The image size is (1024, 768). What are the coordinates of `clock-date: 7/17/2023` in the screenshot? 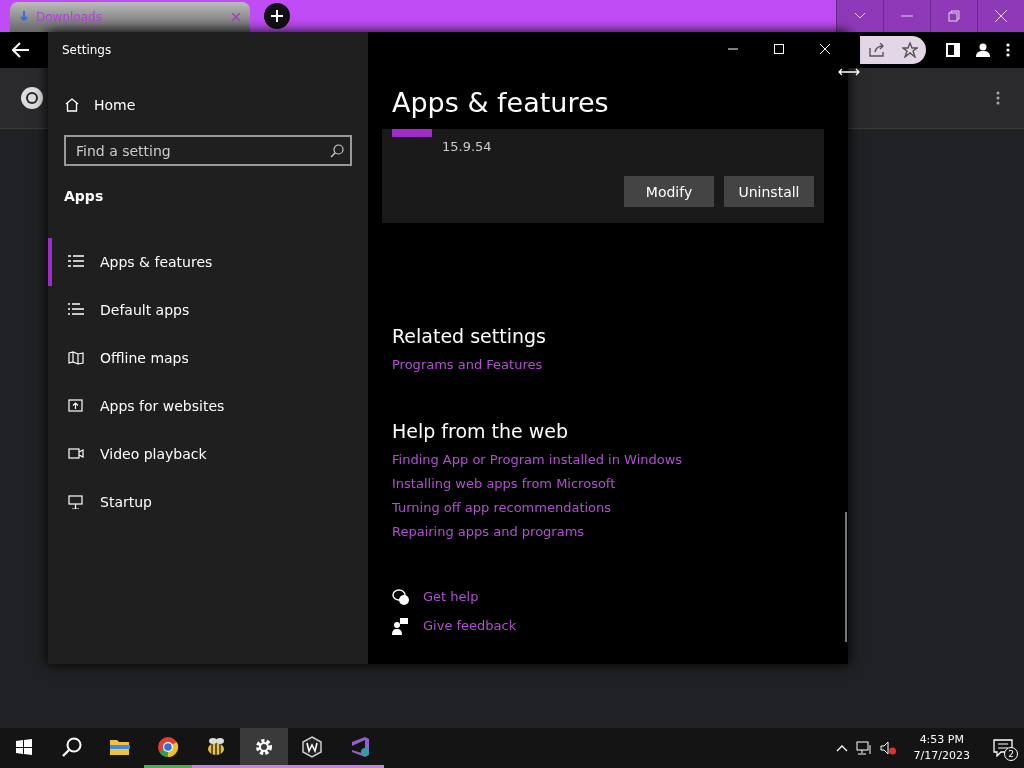 It's located at (941, 756).